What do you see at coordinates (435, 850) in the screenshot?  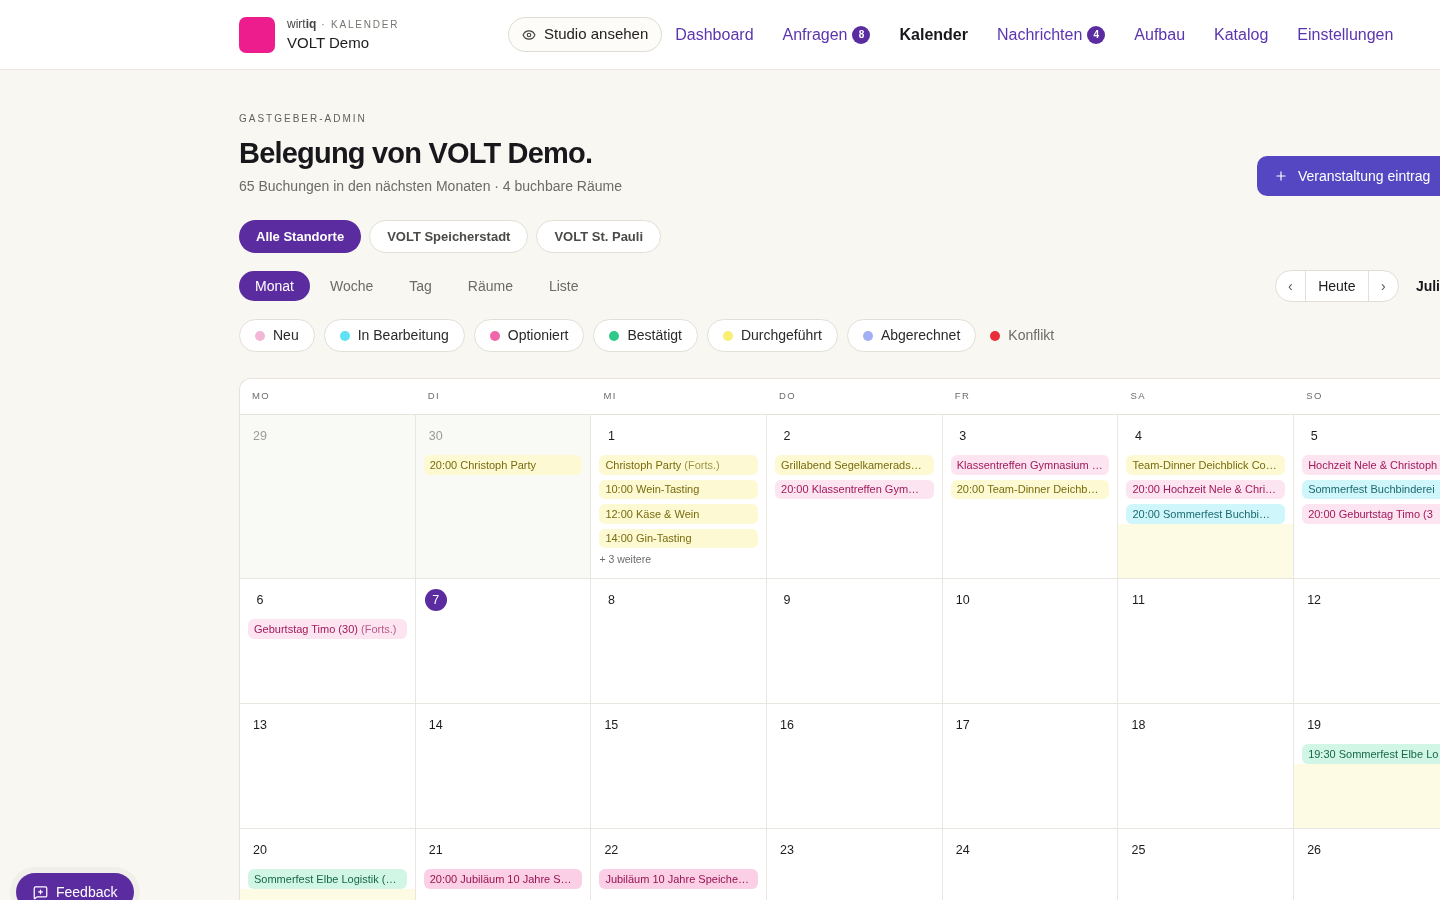 I see `day-number: 21` at bounding box center [435, 850].